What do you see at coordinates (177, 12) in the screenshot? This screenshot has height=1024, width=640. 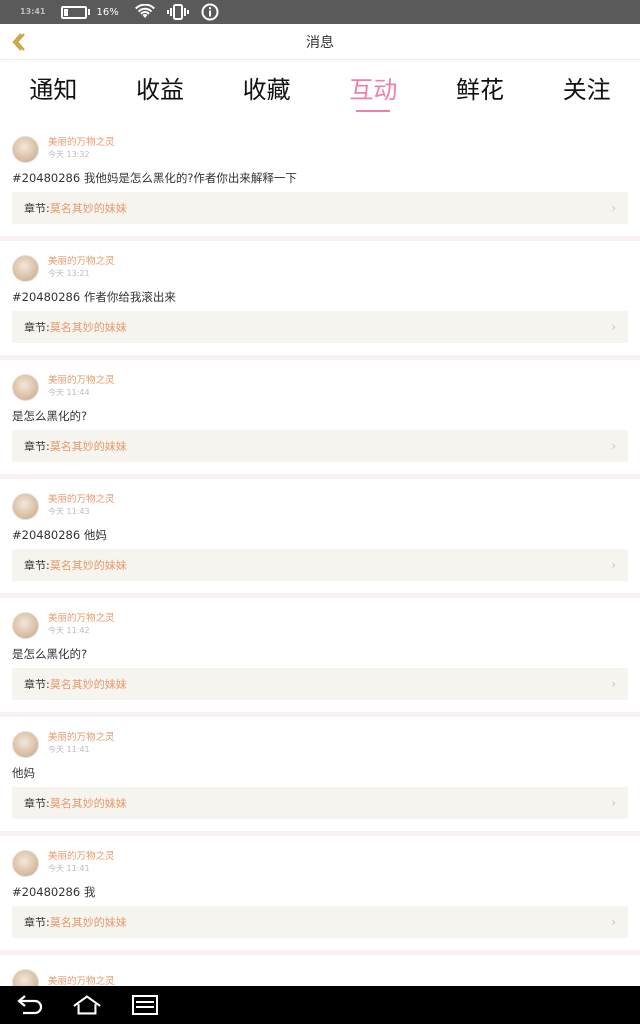 I see `vibrate-icon` at bounding box center [177, 12].